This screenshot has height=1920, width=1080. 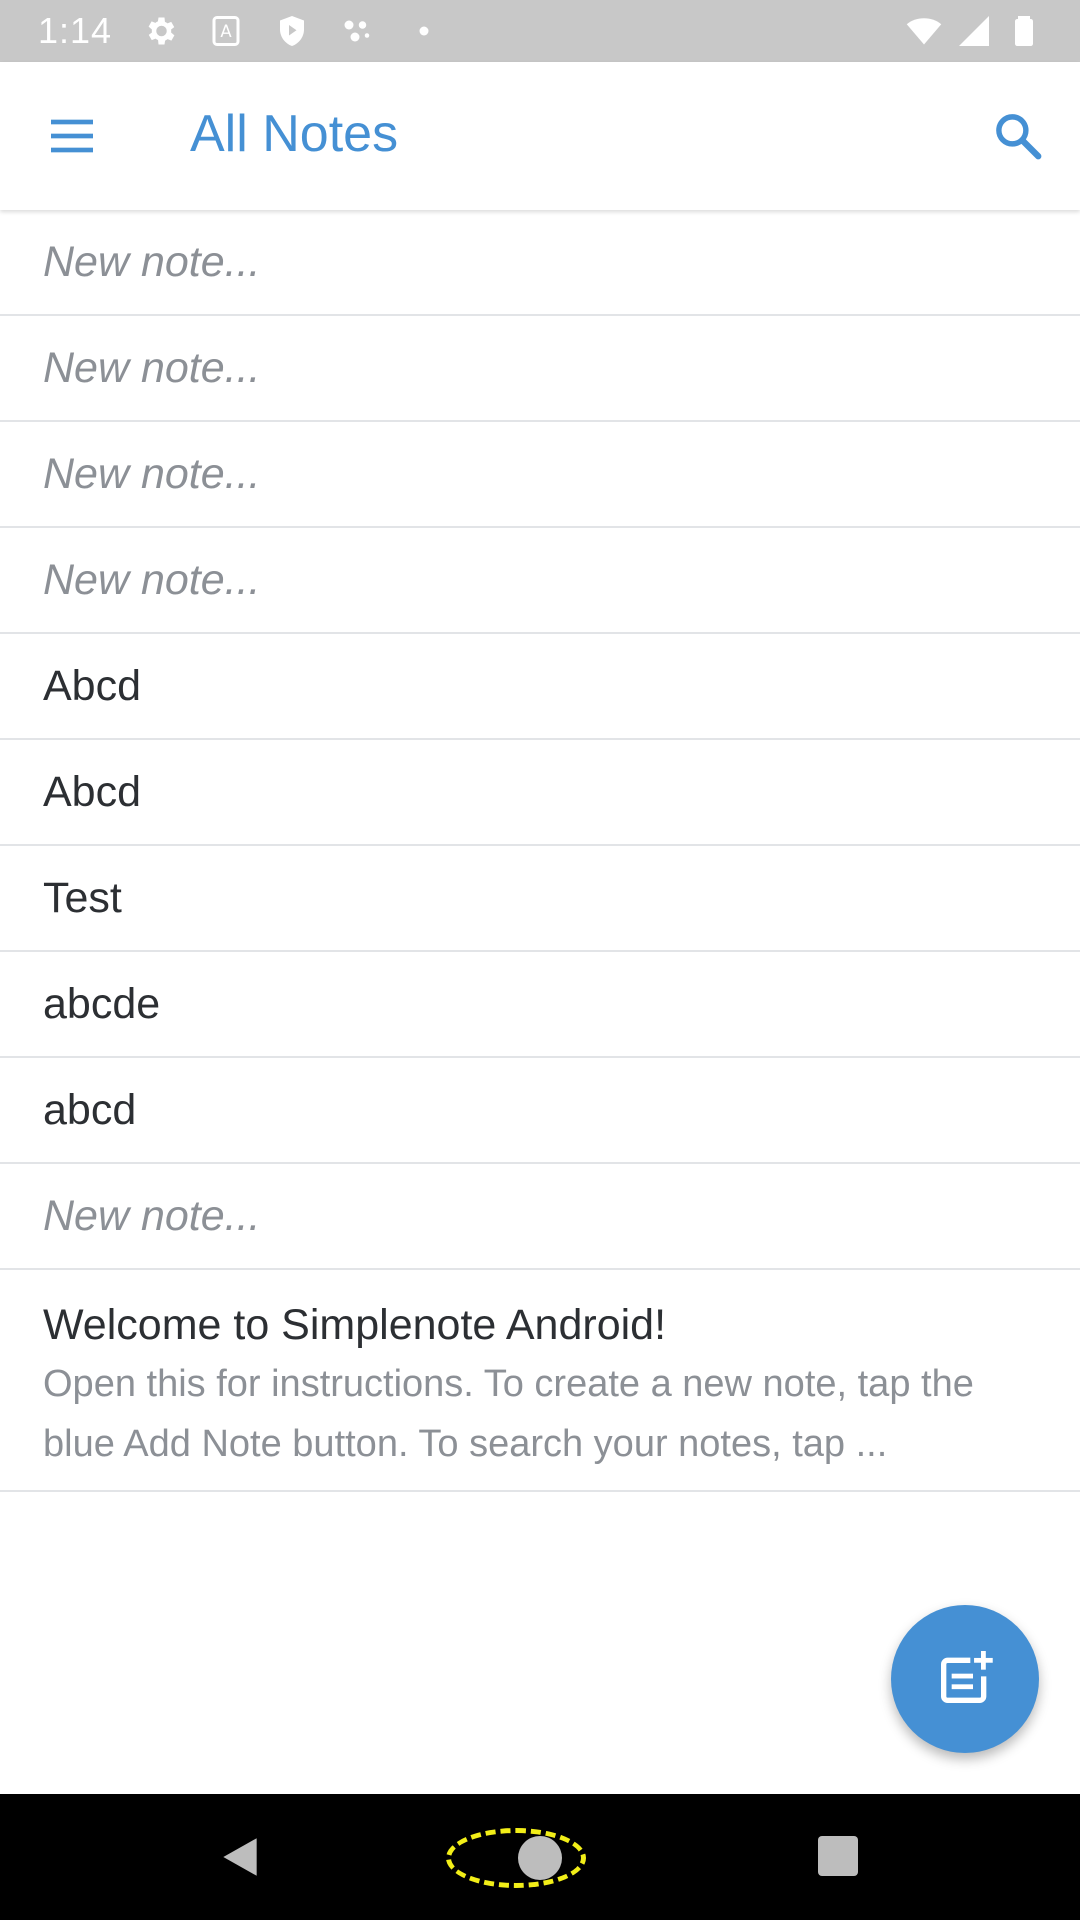 What do you see at coordinates (1024, 31) in the screenshot?
I see `battery-icon` at bounding box center [1024, 31].